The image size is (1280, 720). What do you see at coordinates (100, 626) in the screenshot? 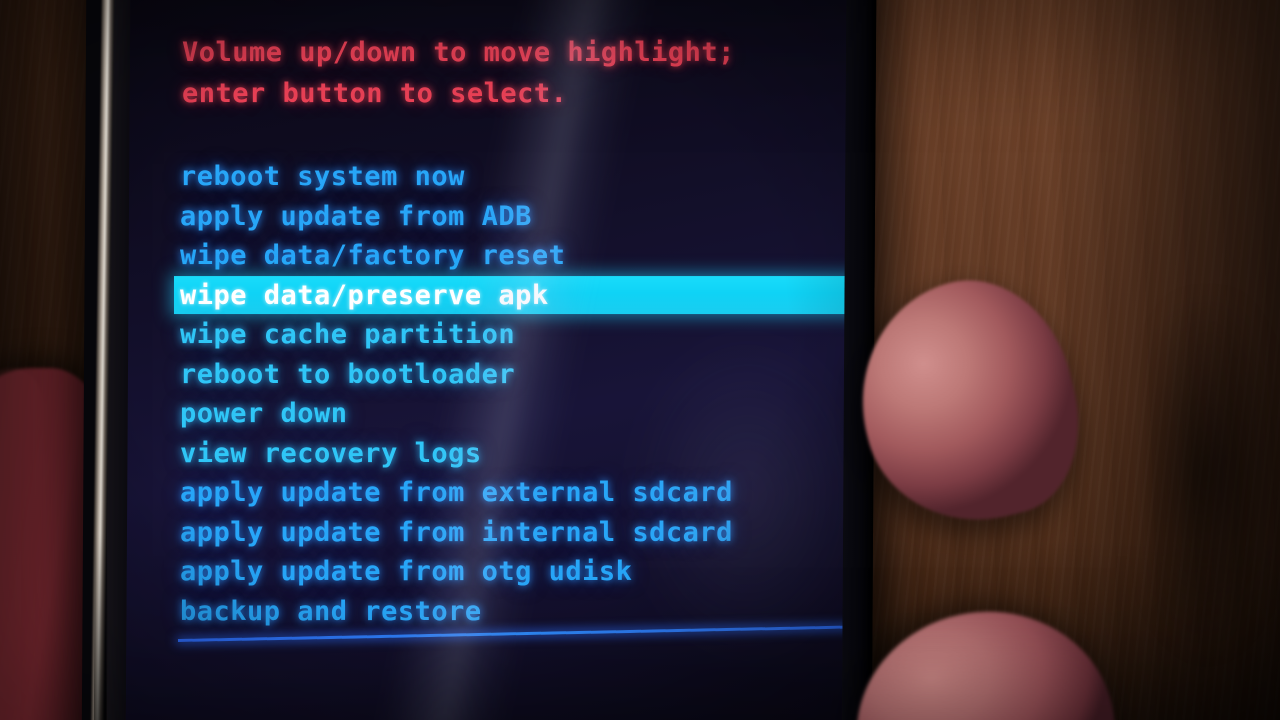
I see `phone-metal-edge-shadow` at bounding box center [100, 626].